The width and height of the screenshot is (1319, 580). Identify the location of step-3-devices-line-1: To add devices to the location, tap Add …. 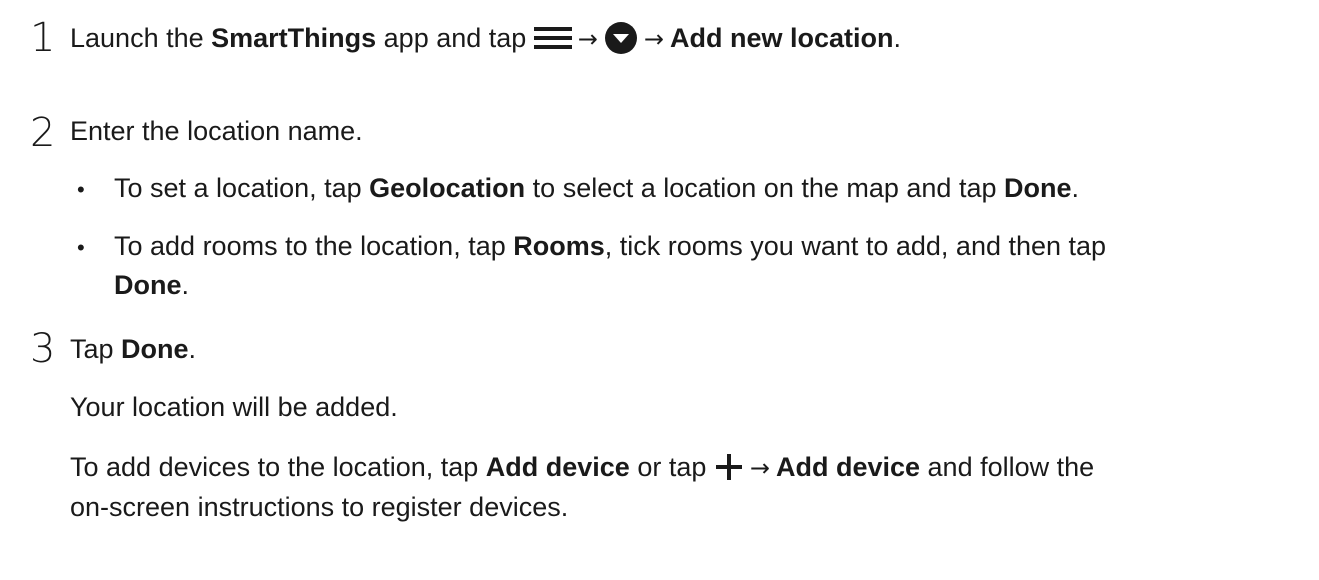
(582, 467).